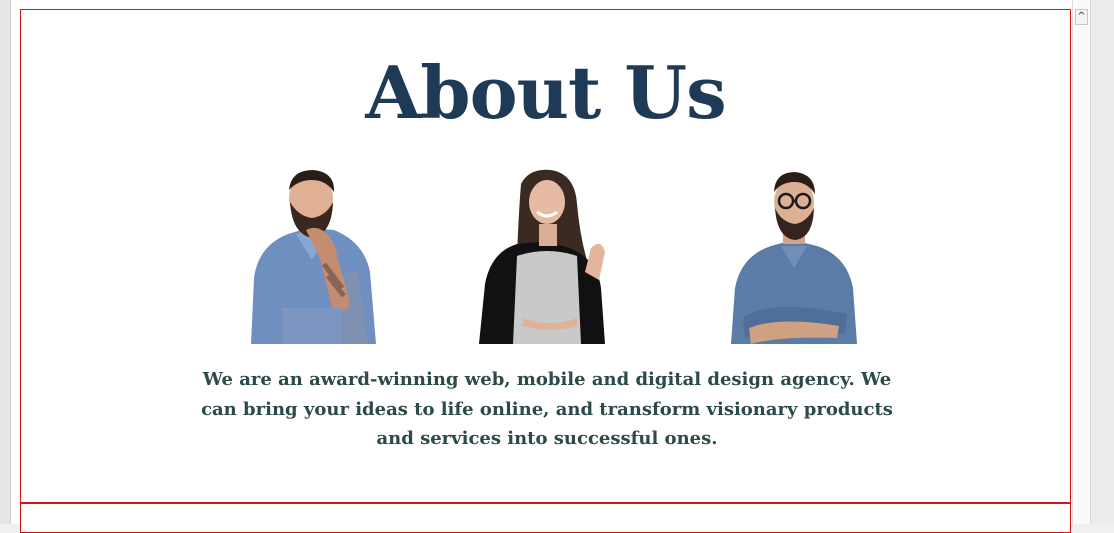 This screenshot has height=533, width=1114. Describe the element at coordinates (5, 262) in the screenshot. I see `window-left-edge` at that location.